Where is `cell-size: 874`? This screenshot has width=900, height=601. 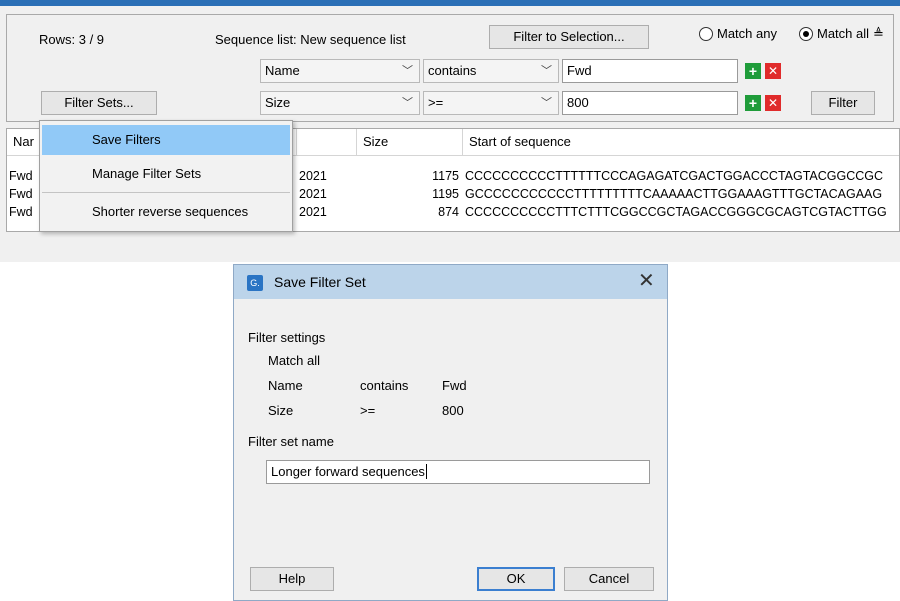 cell-size: 874 is located at coordinates (448, 212).